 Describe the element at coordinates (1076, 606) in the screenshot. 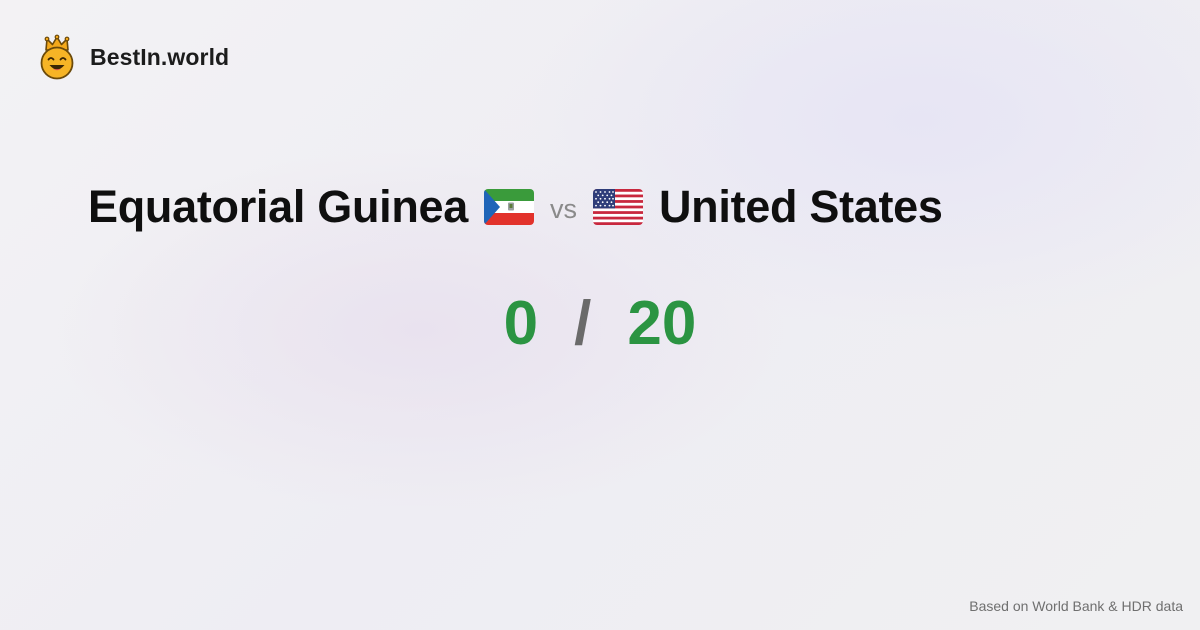

I see `data-source-note: Based on World Bank & HDR data` at that location.